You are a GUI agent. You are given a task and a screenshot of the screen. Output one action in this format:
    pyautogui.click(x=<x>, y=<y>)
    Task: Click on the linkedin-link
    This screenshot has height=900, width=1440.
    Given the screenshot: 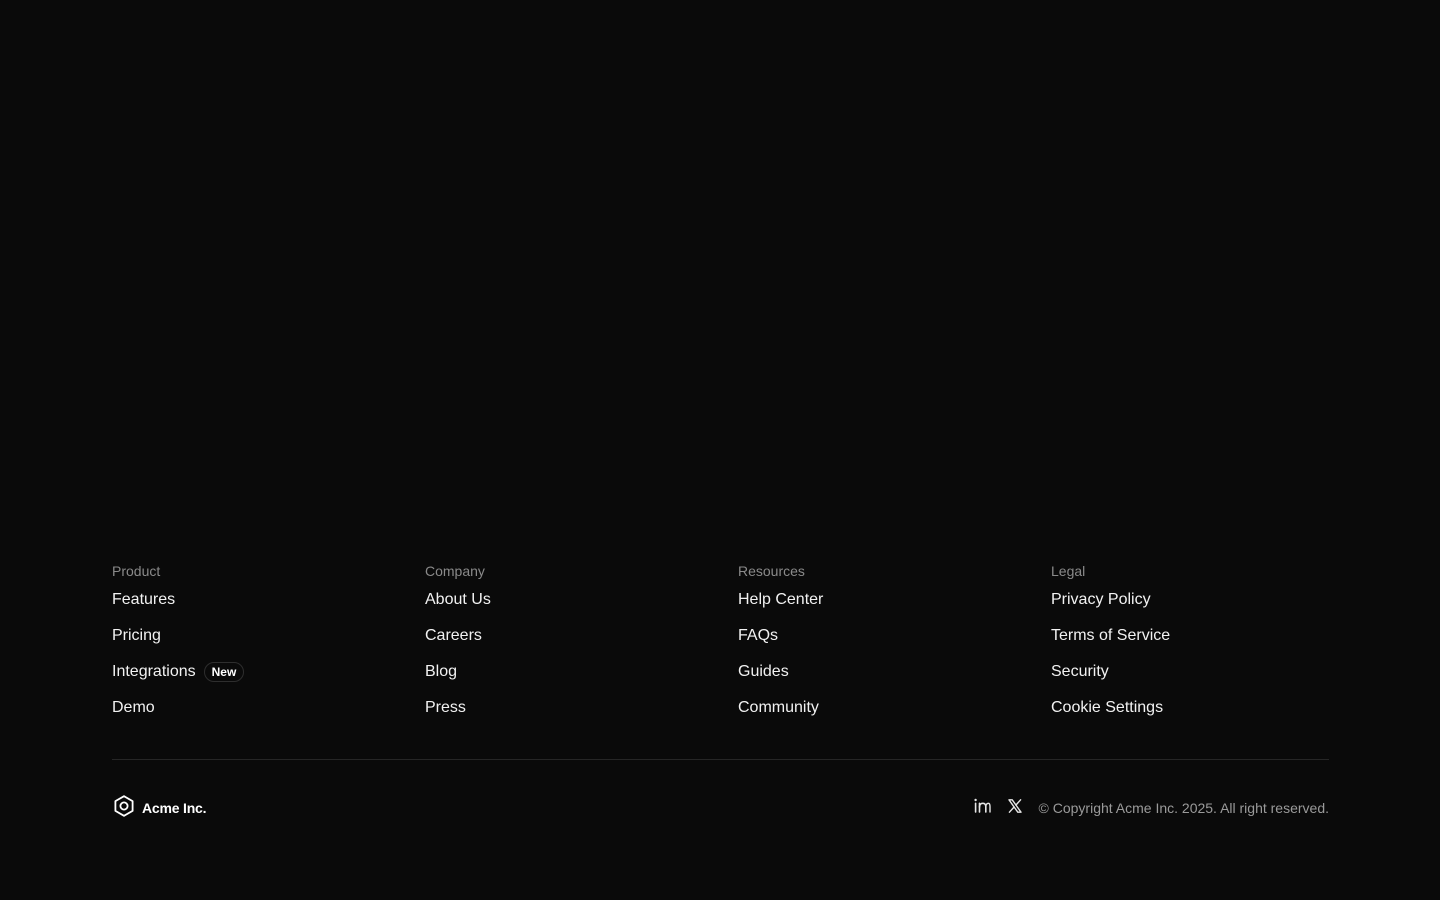 What is the action you would take?
    pyautogui.click(x=982, y=808)
    